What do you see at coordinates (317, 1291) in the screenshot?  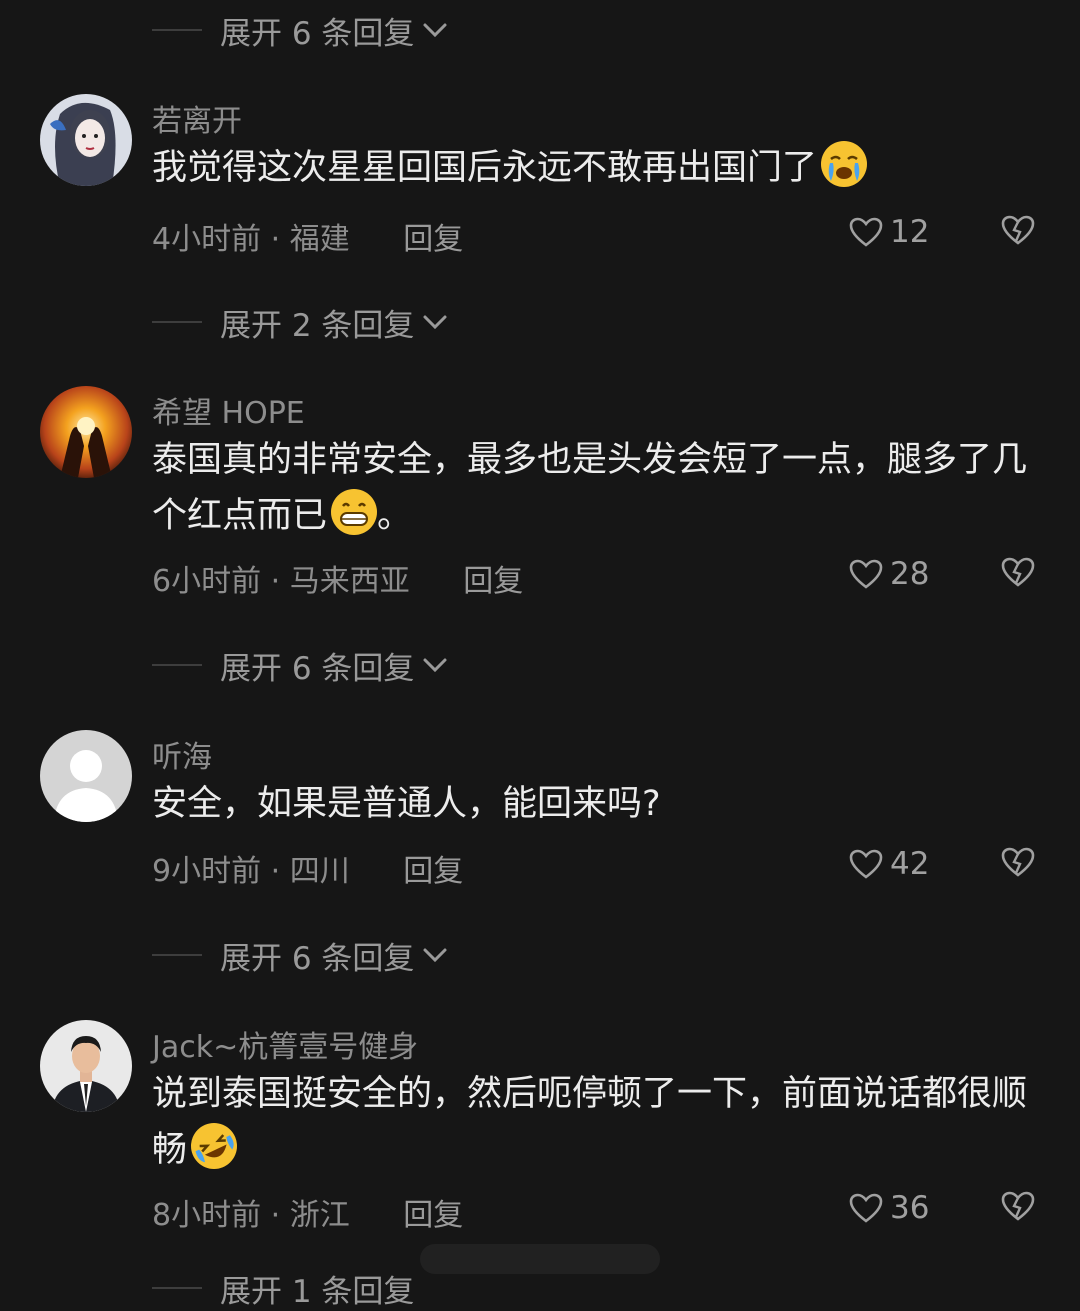 I see `expand-replies-label: 展开 1 条回复` at bounding box center [317, 1291].